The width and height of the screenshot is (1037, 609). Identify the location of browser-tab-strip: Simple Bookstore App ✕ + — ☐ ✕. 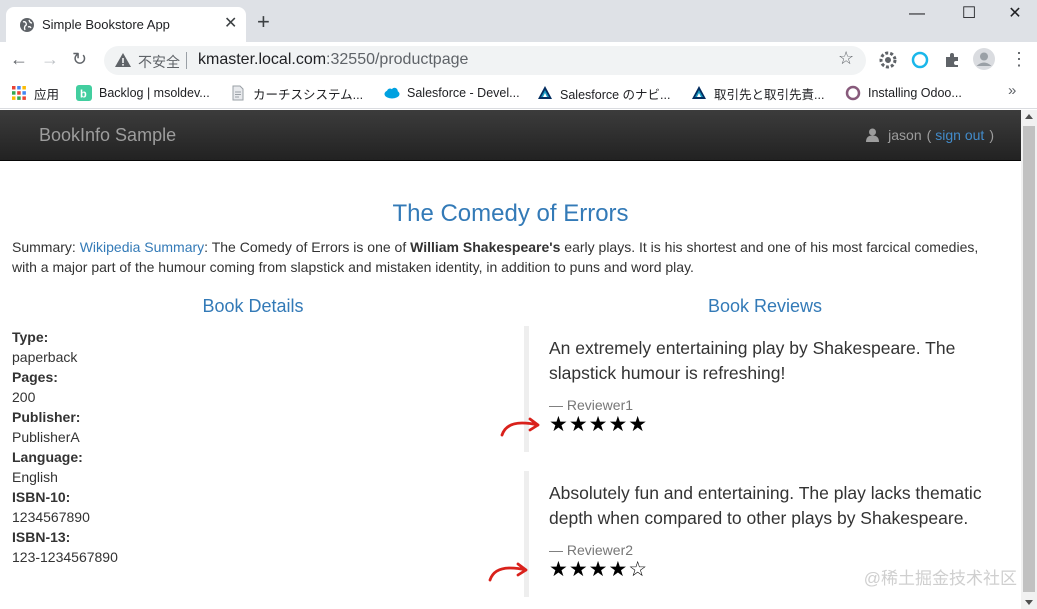
(518, 21).